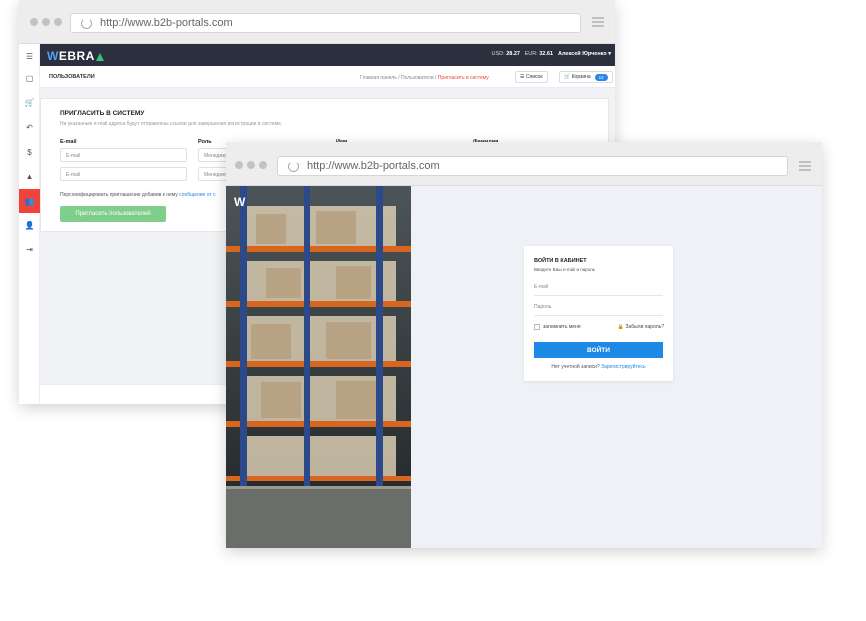  I want to click on warehouse-photo: W, so click(318, 367).